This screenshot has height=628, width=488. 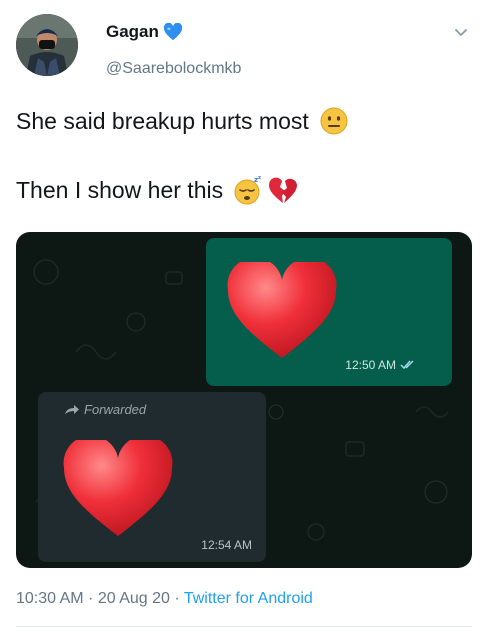 What do you see at coordinates (248, 598) in the screenshot?
I see `tweet-source-link: Twitter for Android` at bounding box center [248, 598].